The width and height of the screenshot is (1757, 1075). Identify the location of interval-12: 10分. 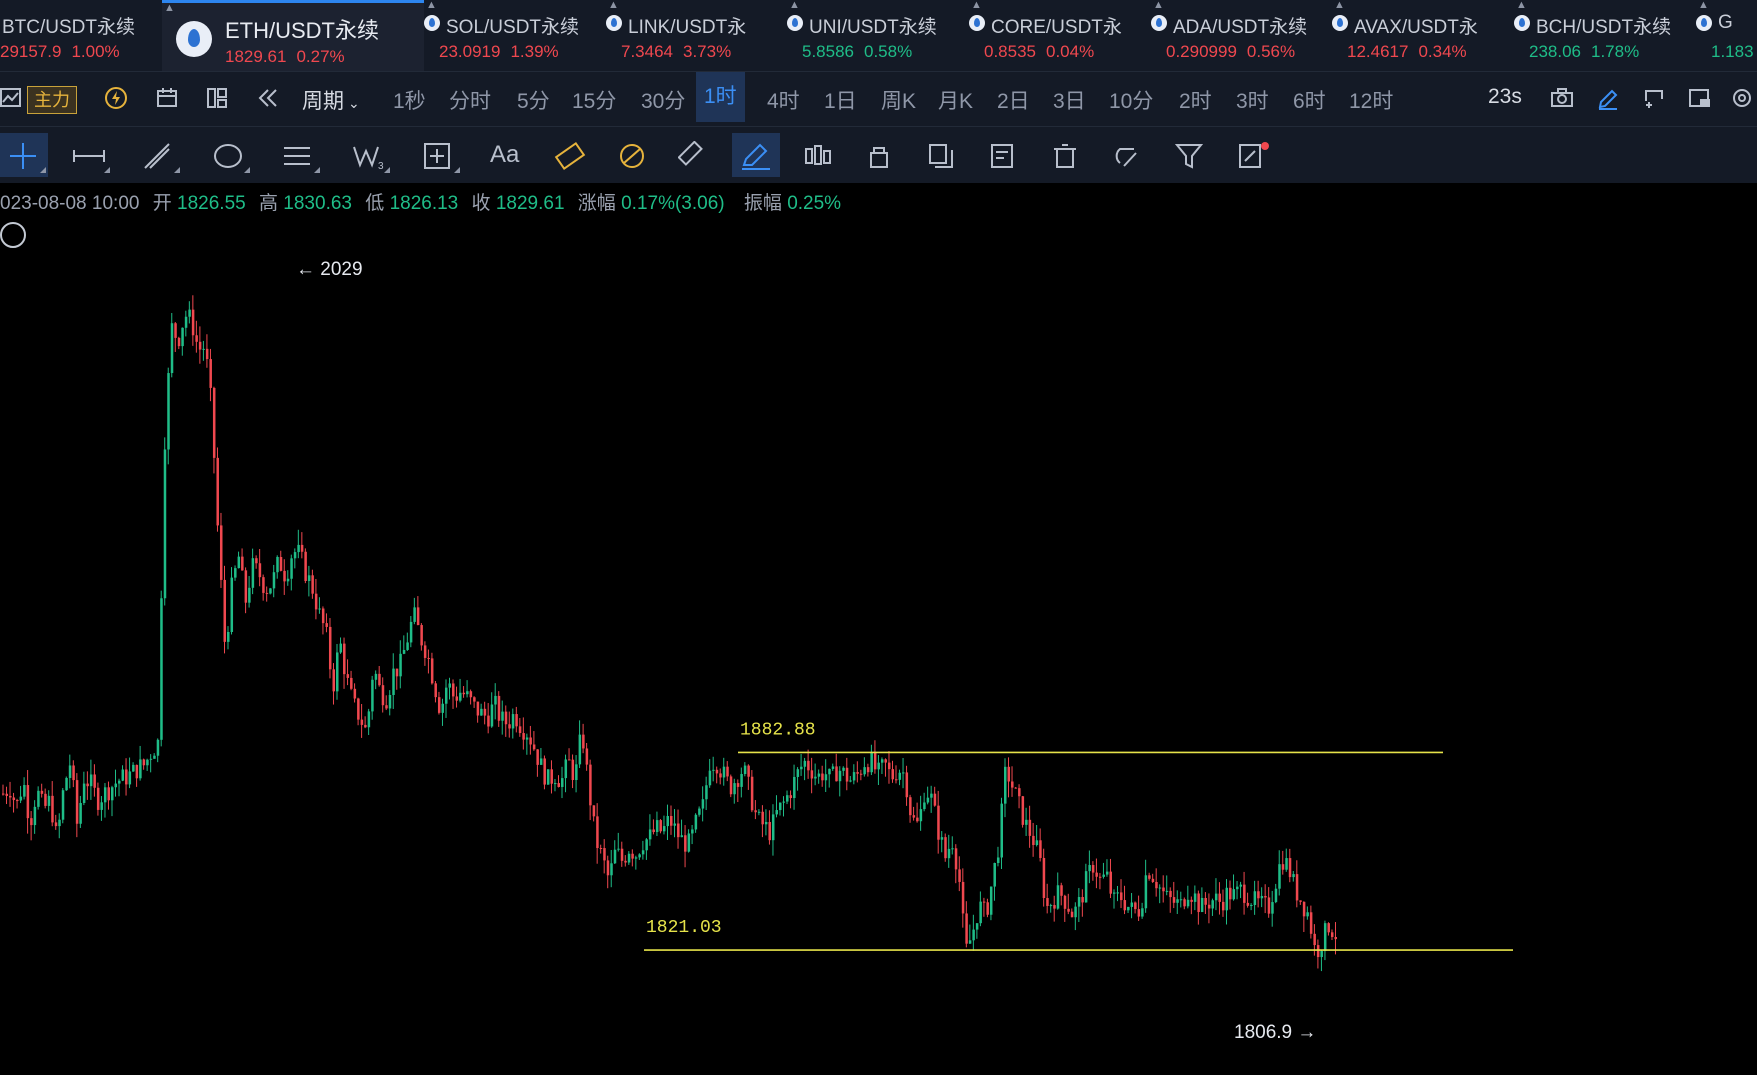
(1131, 100).